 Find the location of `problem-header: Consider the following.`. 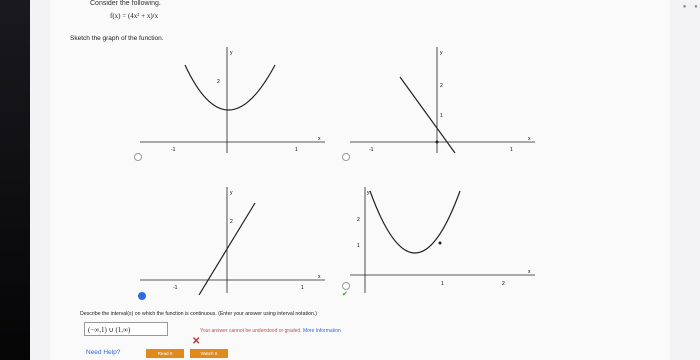

problem-header: Consider the following. is located at coordinates (125, 3).